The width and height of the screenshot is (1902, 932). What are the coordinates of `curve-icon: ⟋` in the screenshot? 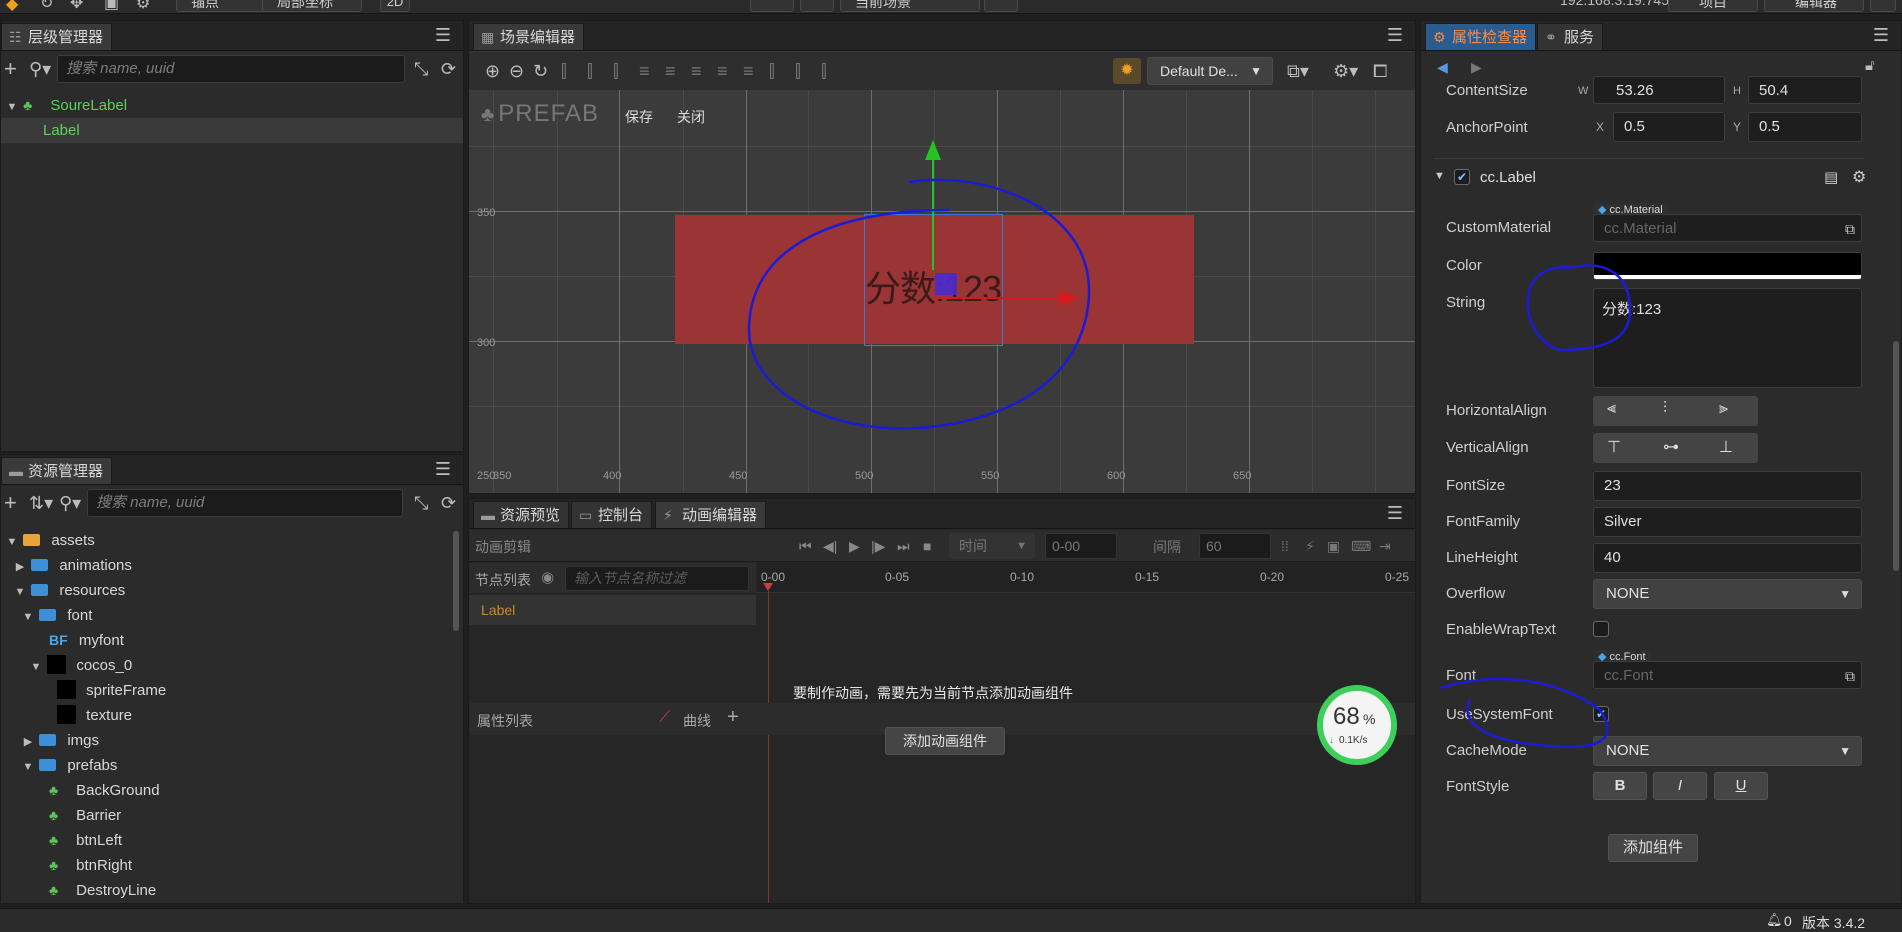 It's located at (664, 718).